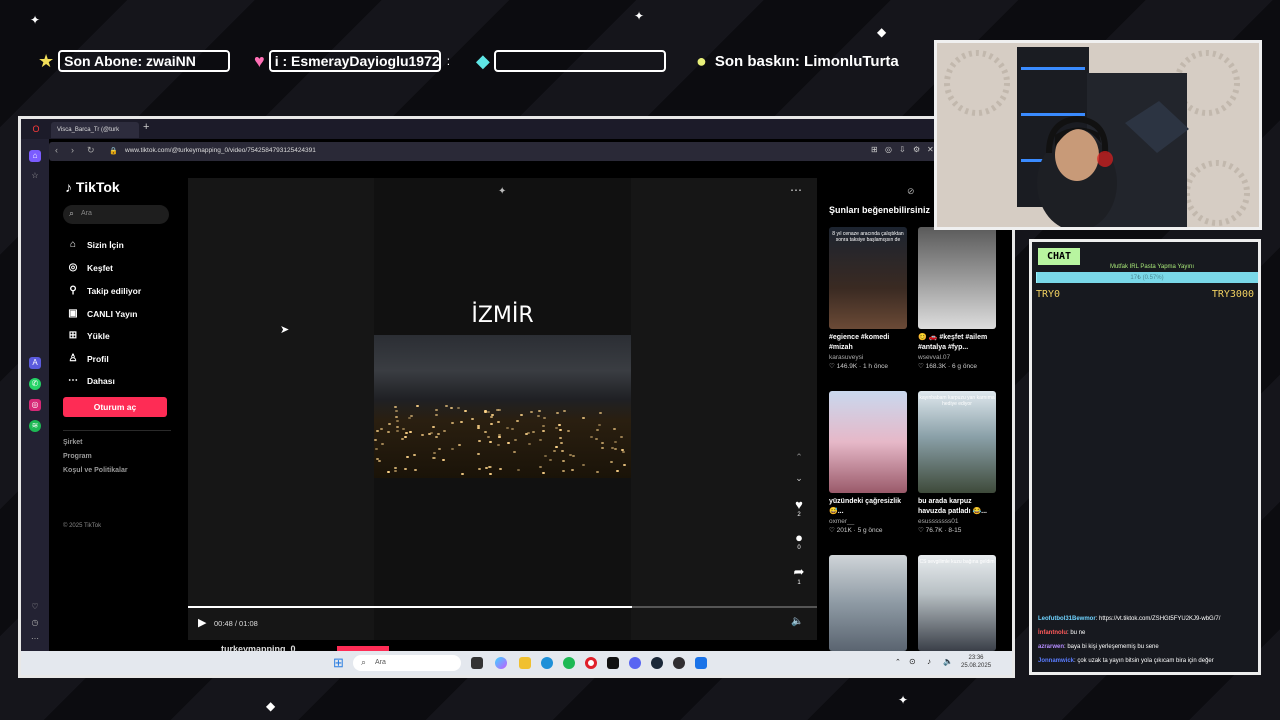 The width and height of the screenshot is (1280, 720). Describe the element at coordinates (657, 663) in the screenshot. I see `steam-icon` at that location.